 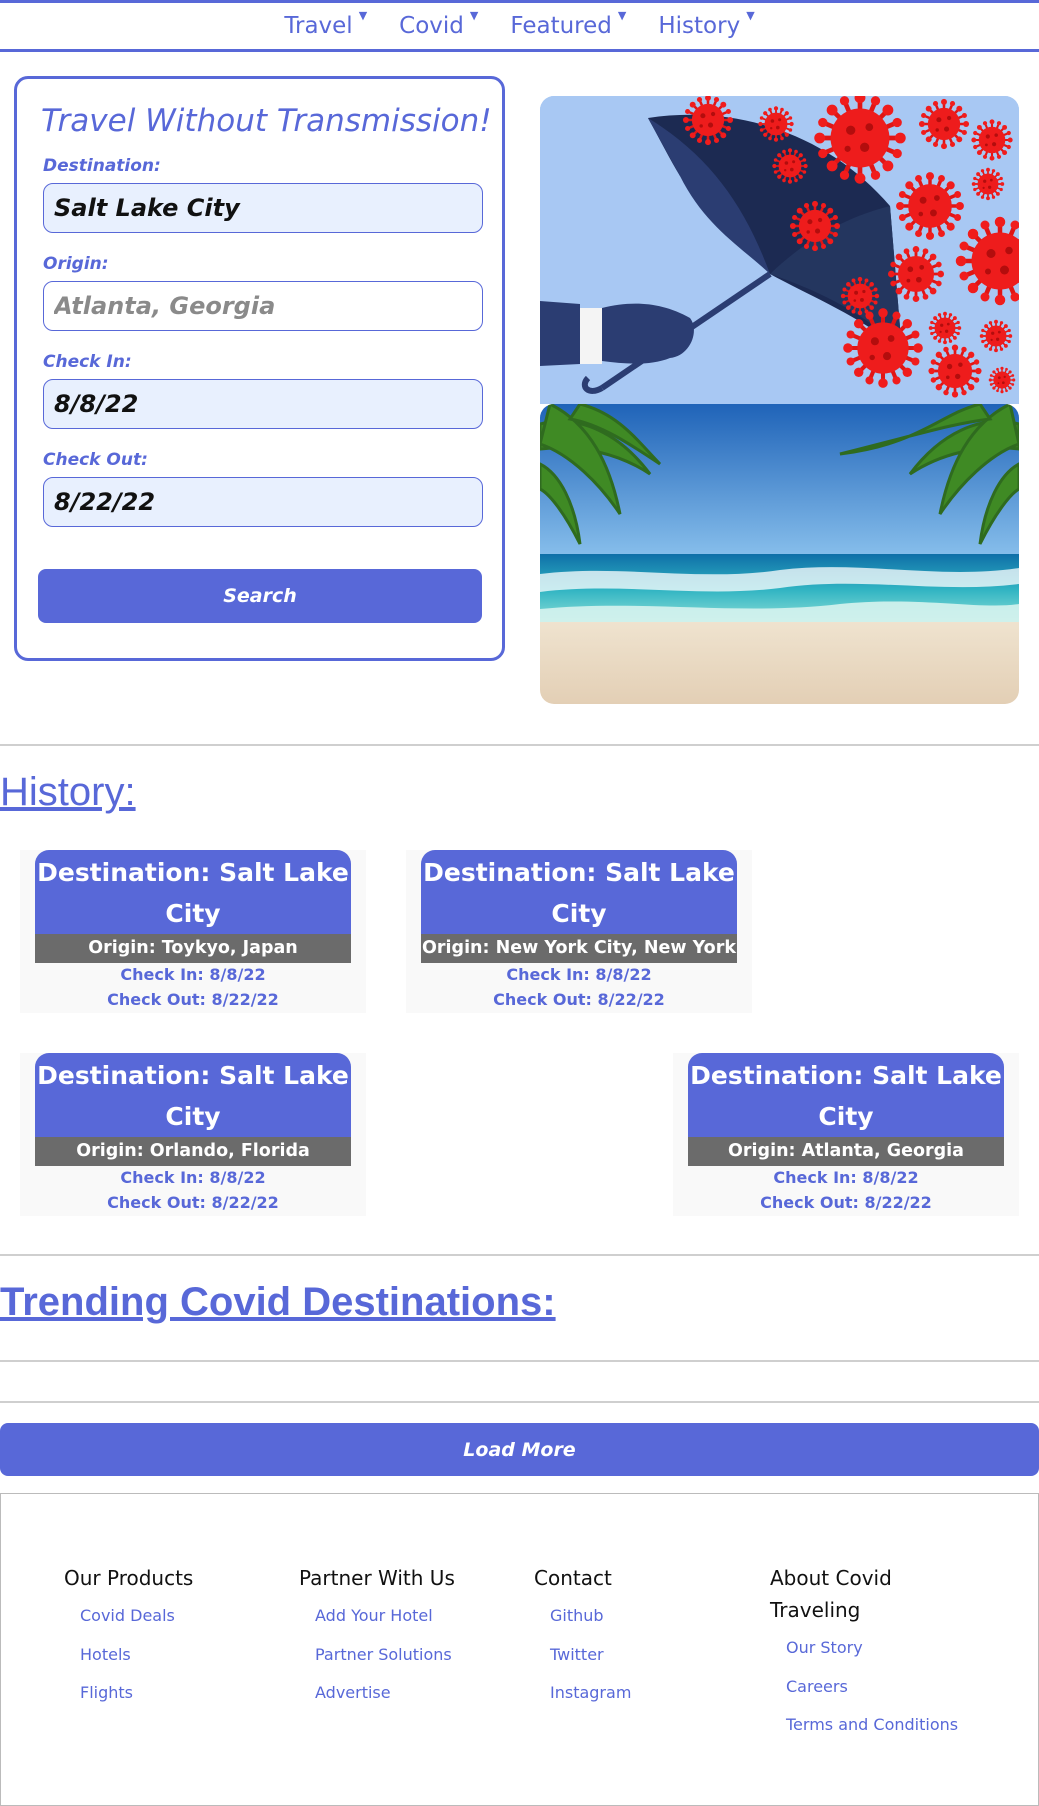 I want to click on checkout-label: Check Out:, so click(x=95, y=460).